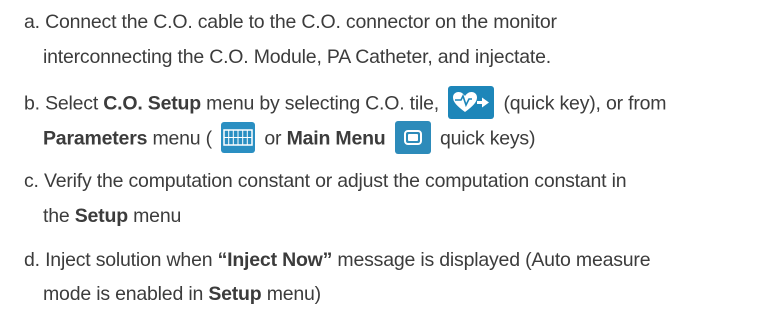 This screenshot has height=309, width=778. Describe the element at coordinates (582, 103) in the screenshot. I see `step-b-quick-key-note: (quick key), or from` at that location.